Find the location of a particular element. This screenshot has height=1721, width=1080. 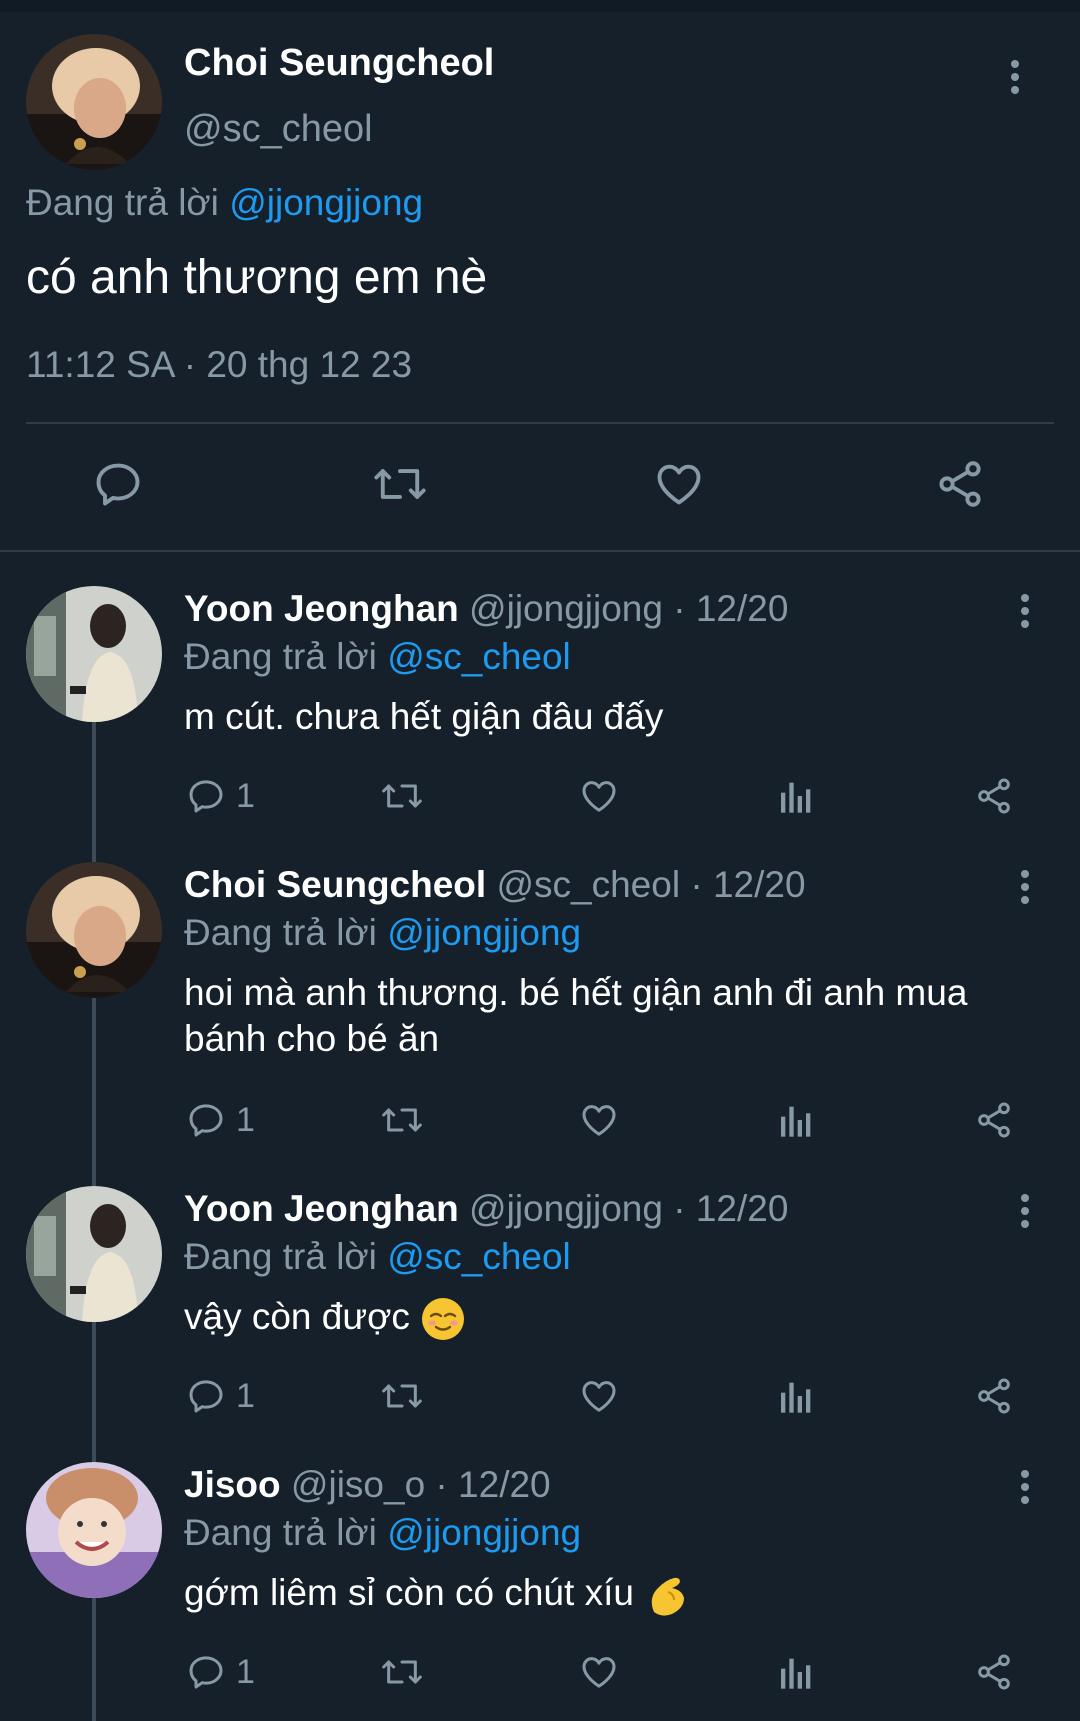

status-bar-edge is located at coordinates (540, 6).